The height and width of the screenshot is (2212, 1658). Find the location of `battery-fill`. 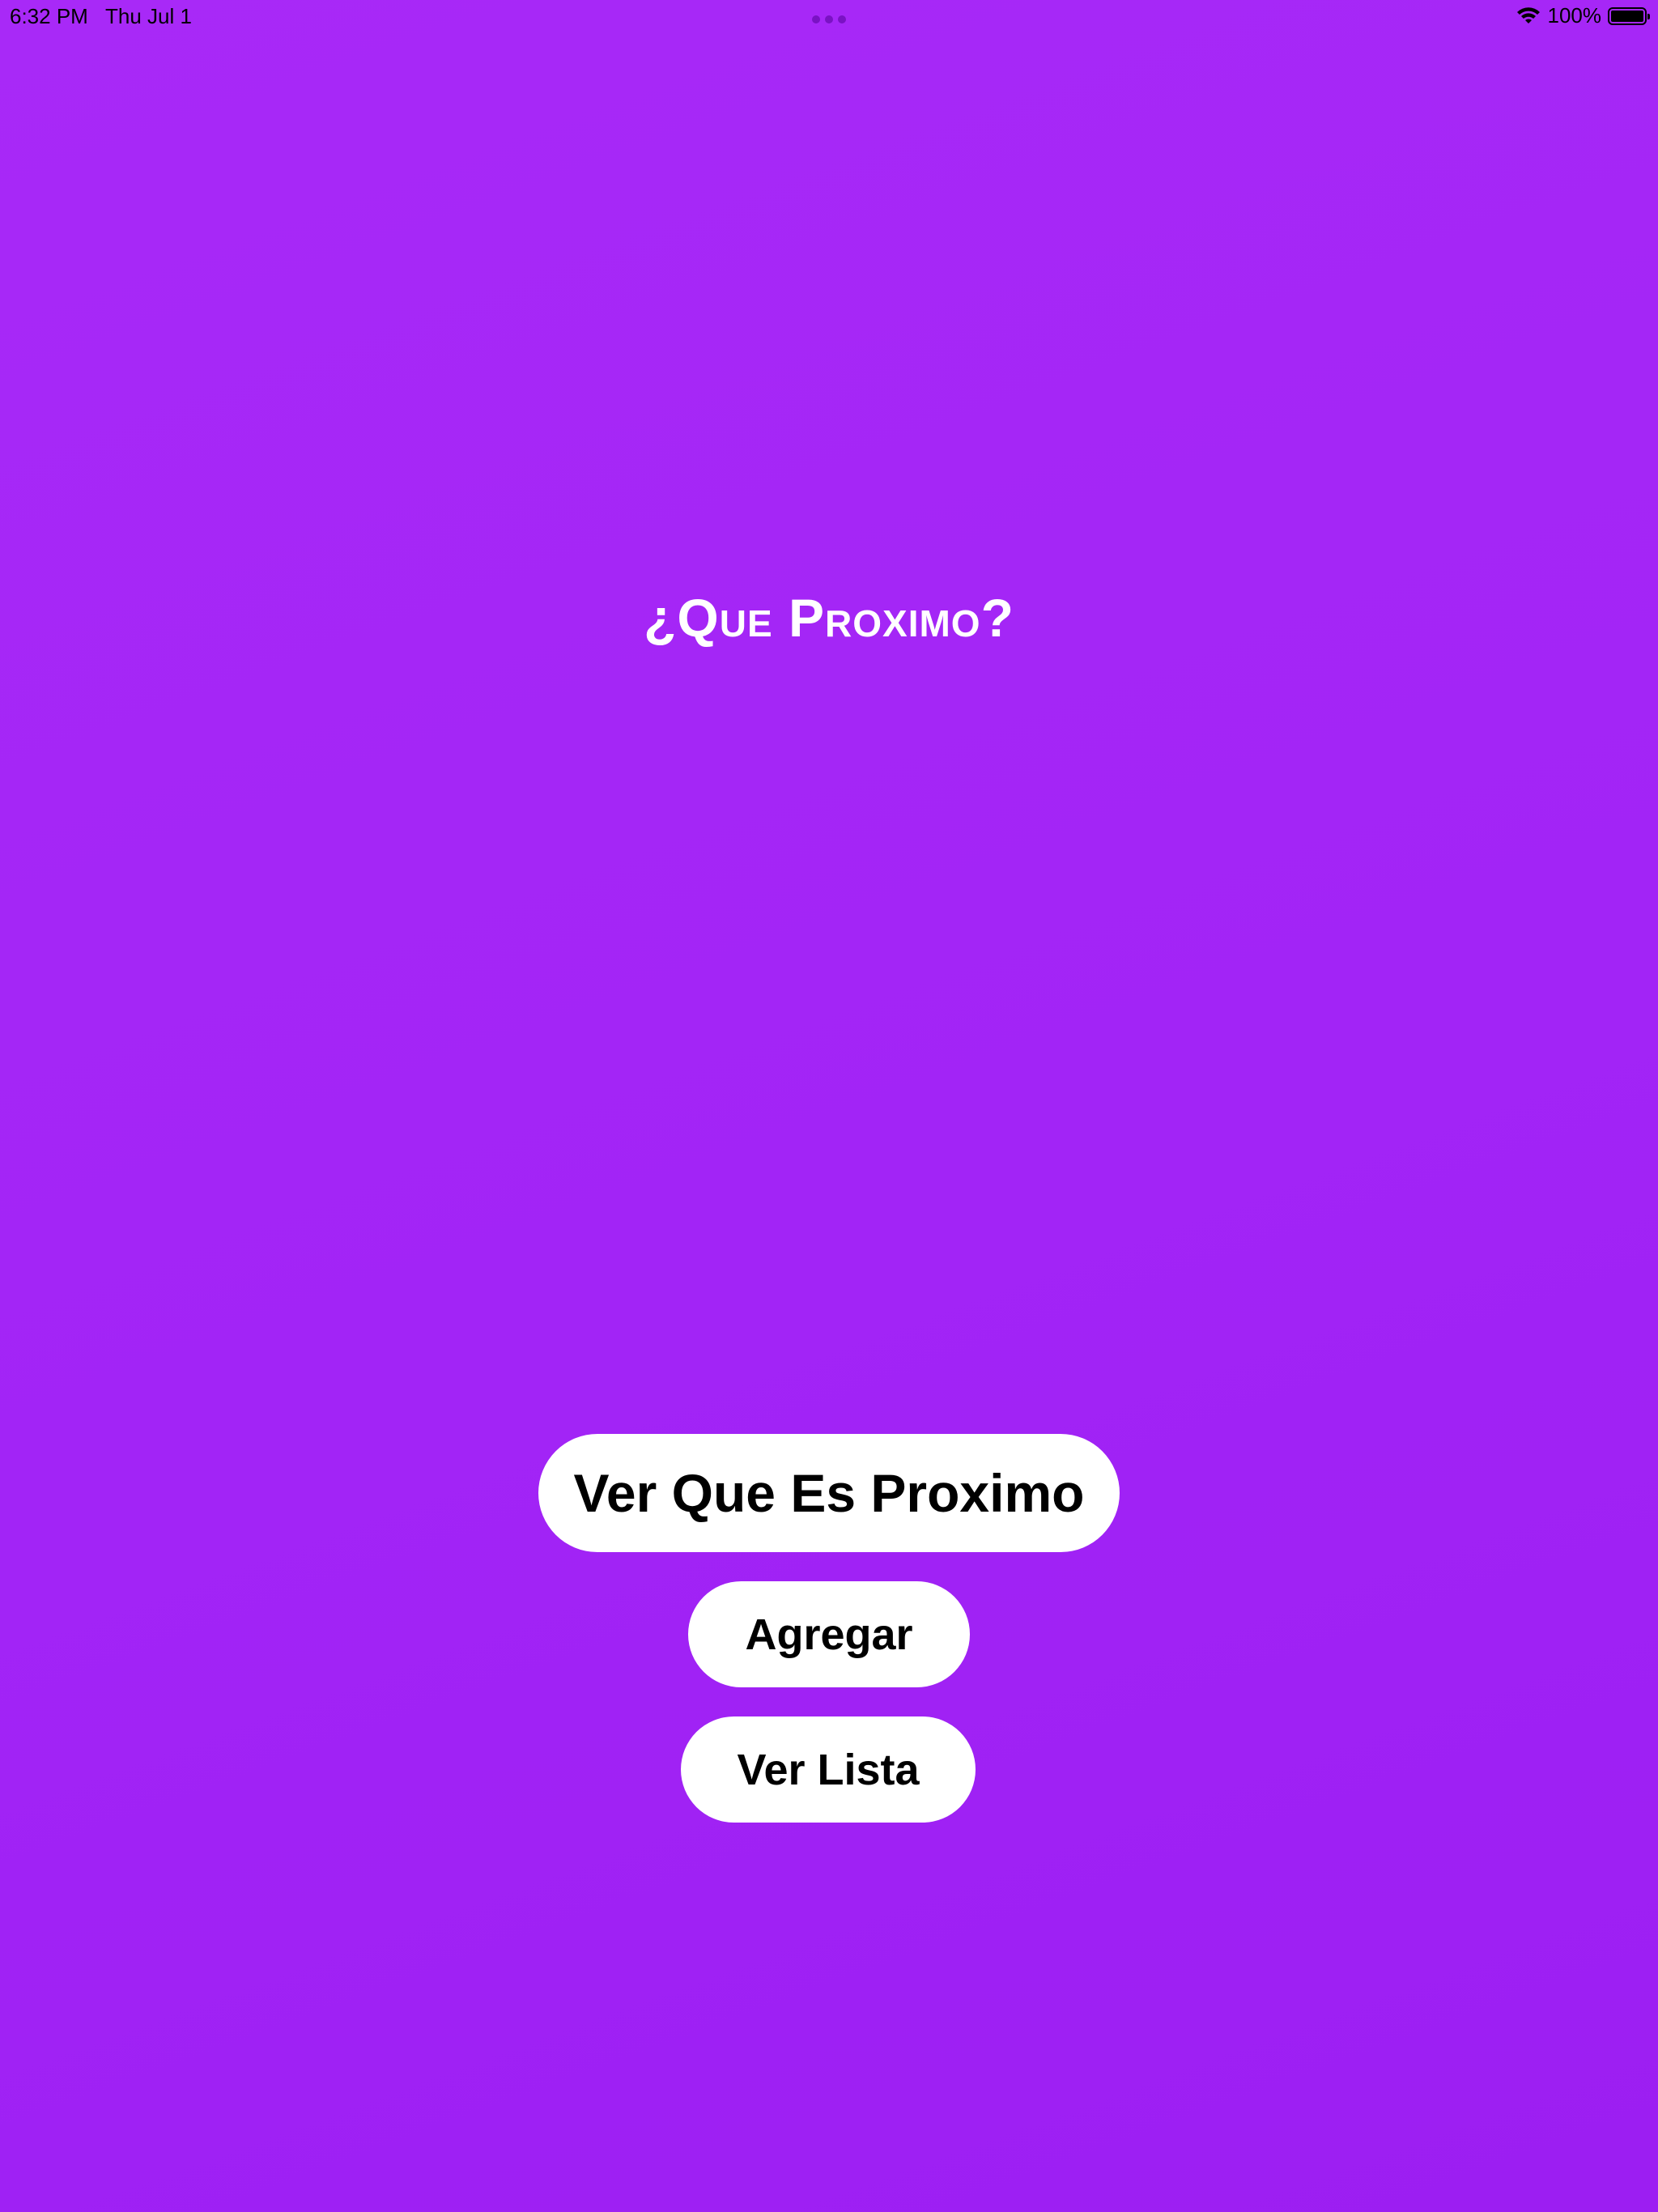

battery-fill is located at coordinates (1627, 16).